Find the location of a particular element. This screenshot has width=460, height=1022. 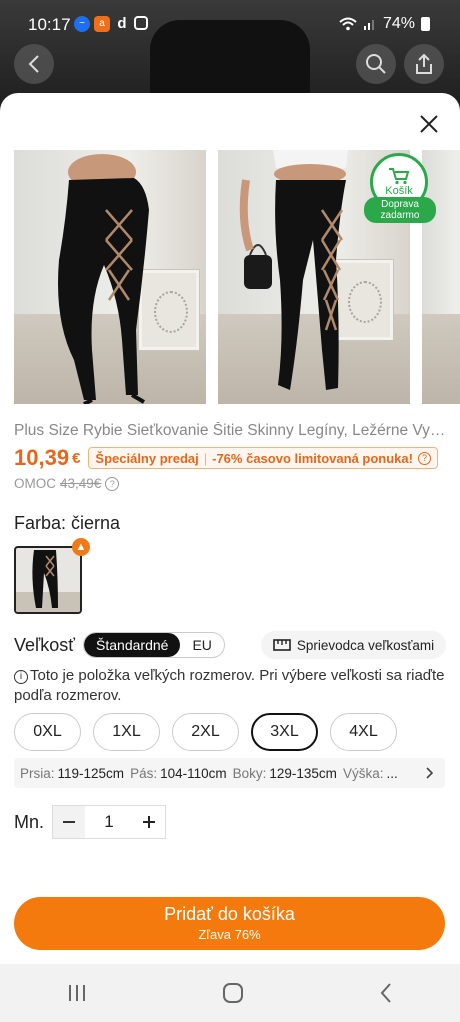

status-bar: 10:17 ~ a d 74% is located at coordinates (230, 24).